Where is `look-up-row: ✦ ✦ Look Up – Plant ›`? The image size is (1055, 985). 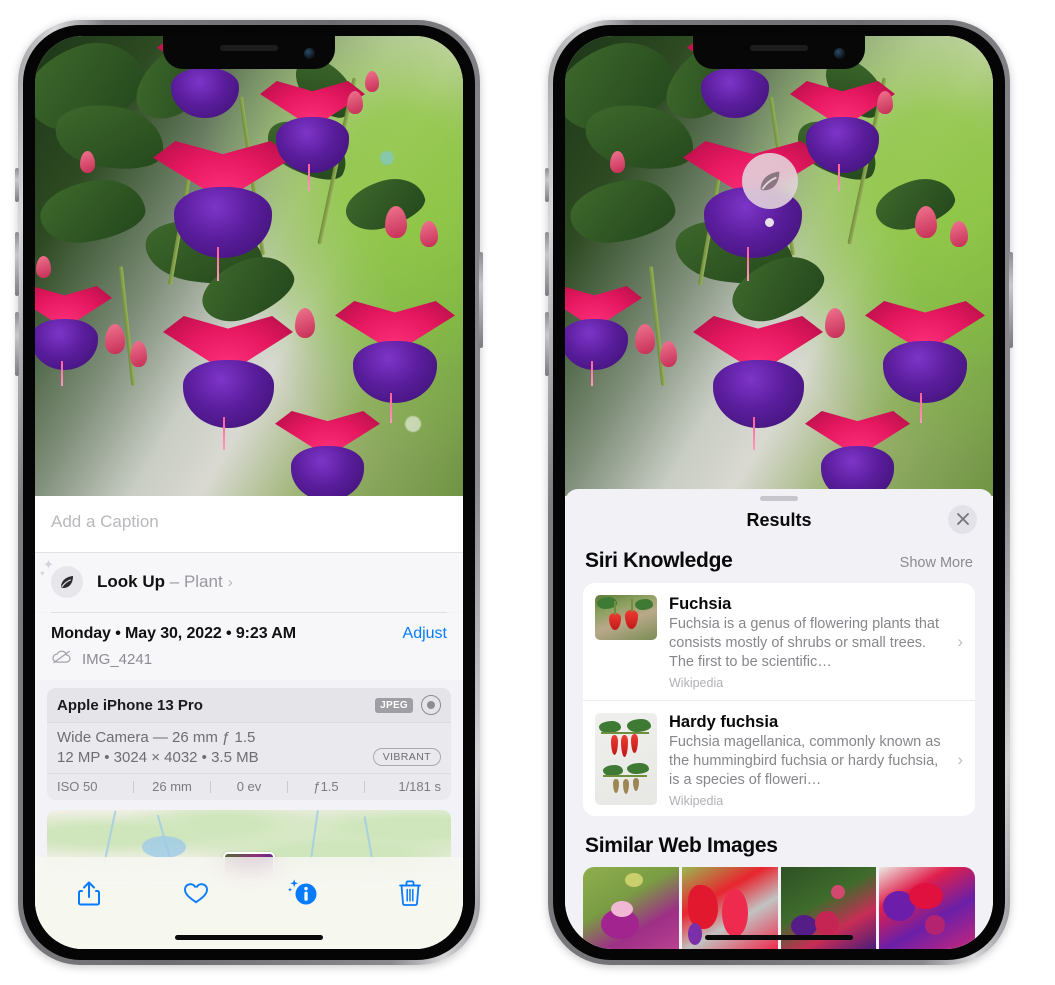 look-up-row: ✦ ✦ Look Up – Plant › is located at coordinates (249, 582).